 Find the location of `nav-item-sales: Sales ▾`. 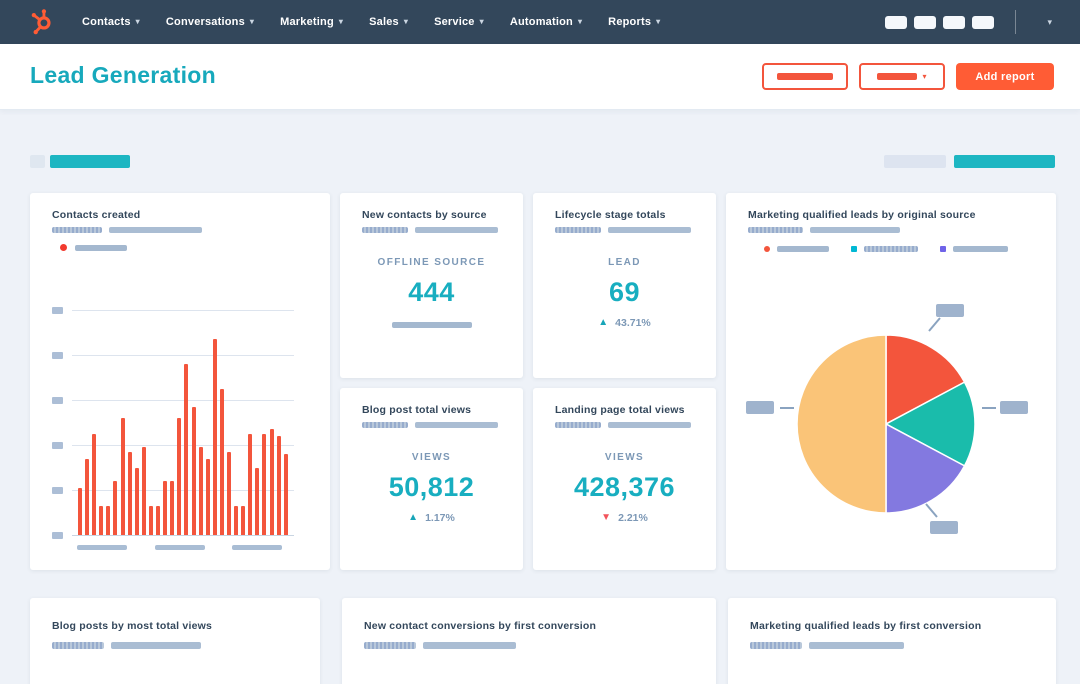

nav-item-sales: Sales ▾ is located at coordinates (388, 22).